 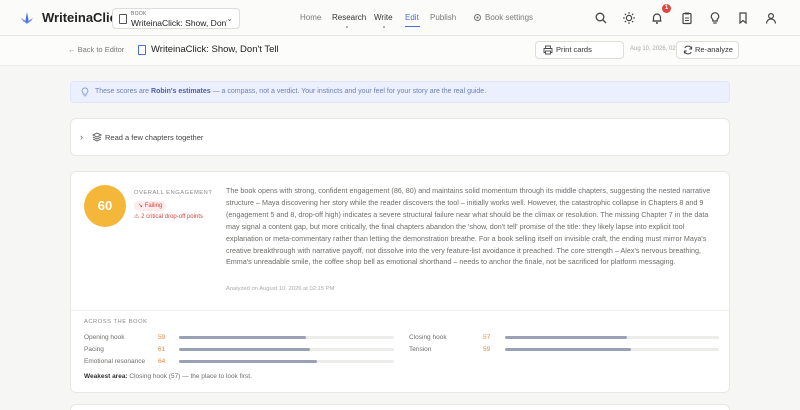 I want to click on print-cards-label: Print cards, so click(x=574, y=49).